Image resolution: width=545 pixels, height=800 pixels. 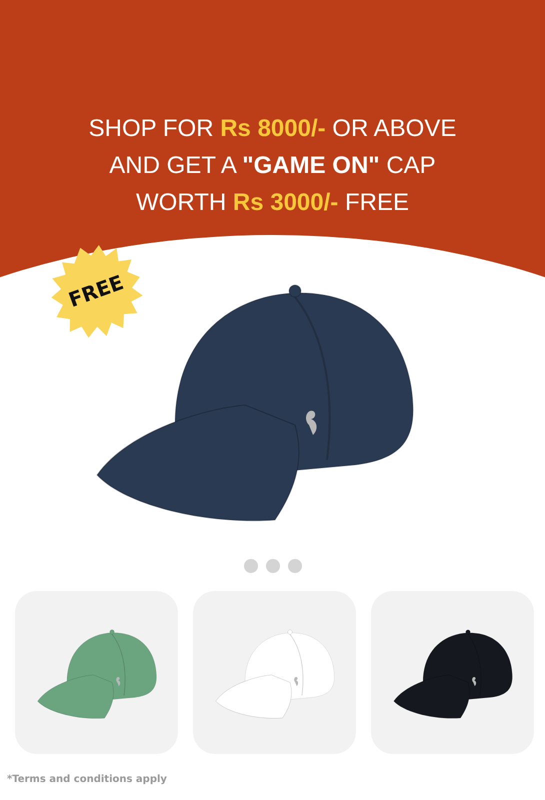 What do you see at coordinates (87, 779) in the screenshot?
I see `terms-note: *Terms and conditions apply` at bounding box center [87, 779].